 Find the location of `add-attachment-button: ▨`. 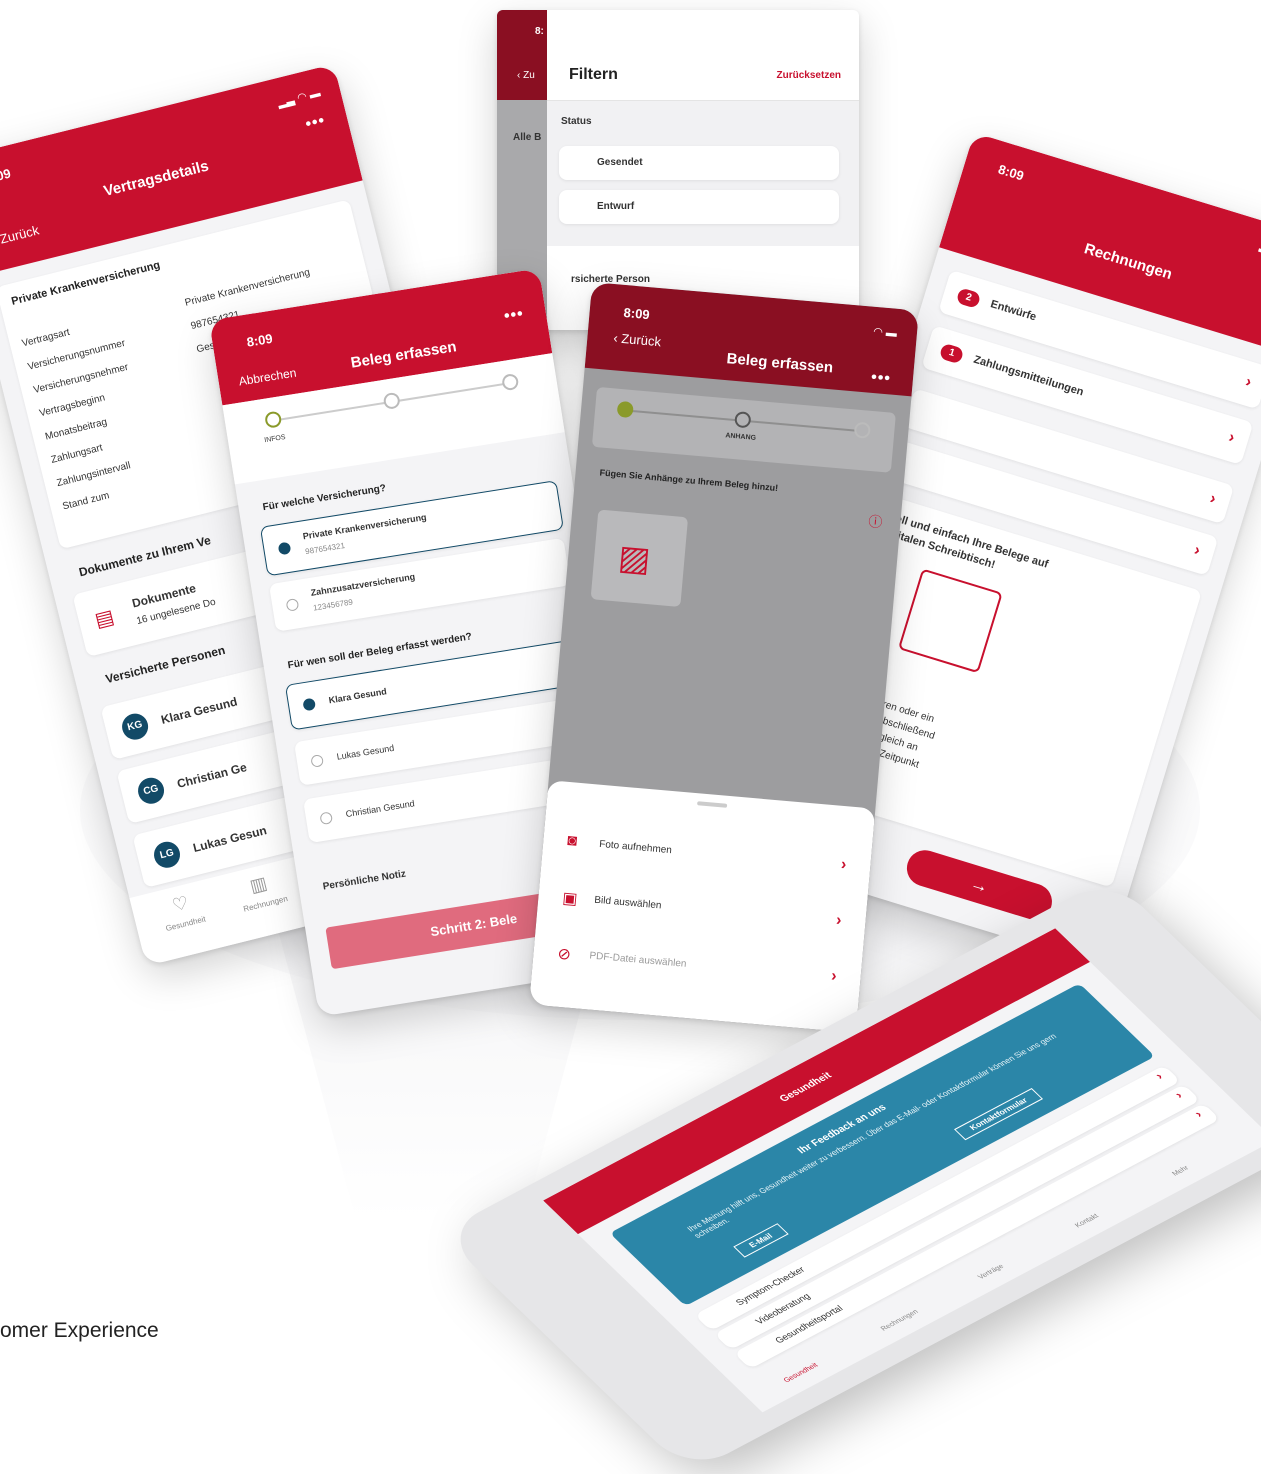

add-attachment-button: ▨ is located at coordinates (639, 558).